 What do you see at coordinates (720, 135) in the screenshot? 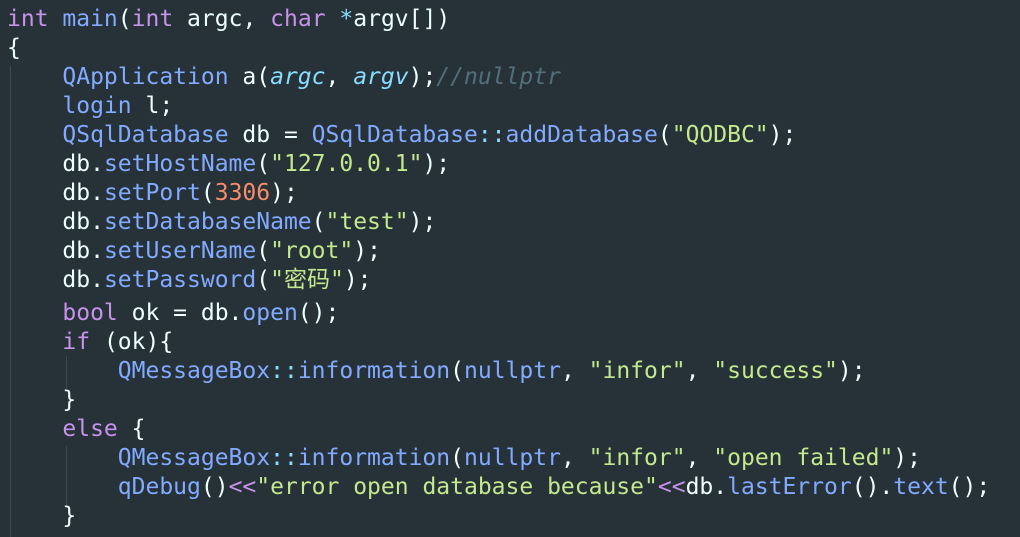
I see `code-token: "QODBC"` at bounding box center [720, 135].